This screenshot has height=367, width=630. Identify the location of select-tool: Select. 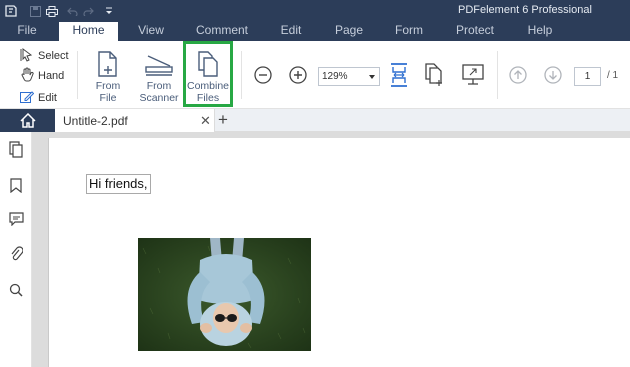
(44, 56).